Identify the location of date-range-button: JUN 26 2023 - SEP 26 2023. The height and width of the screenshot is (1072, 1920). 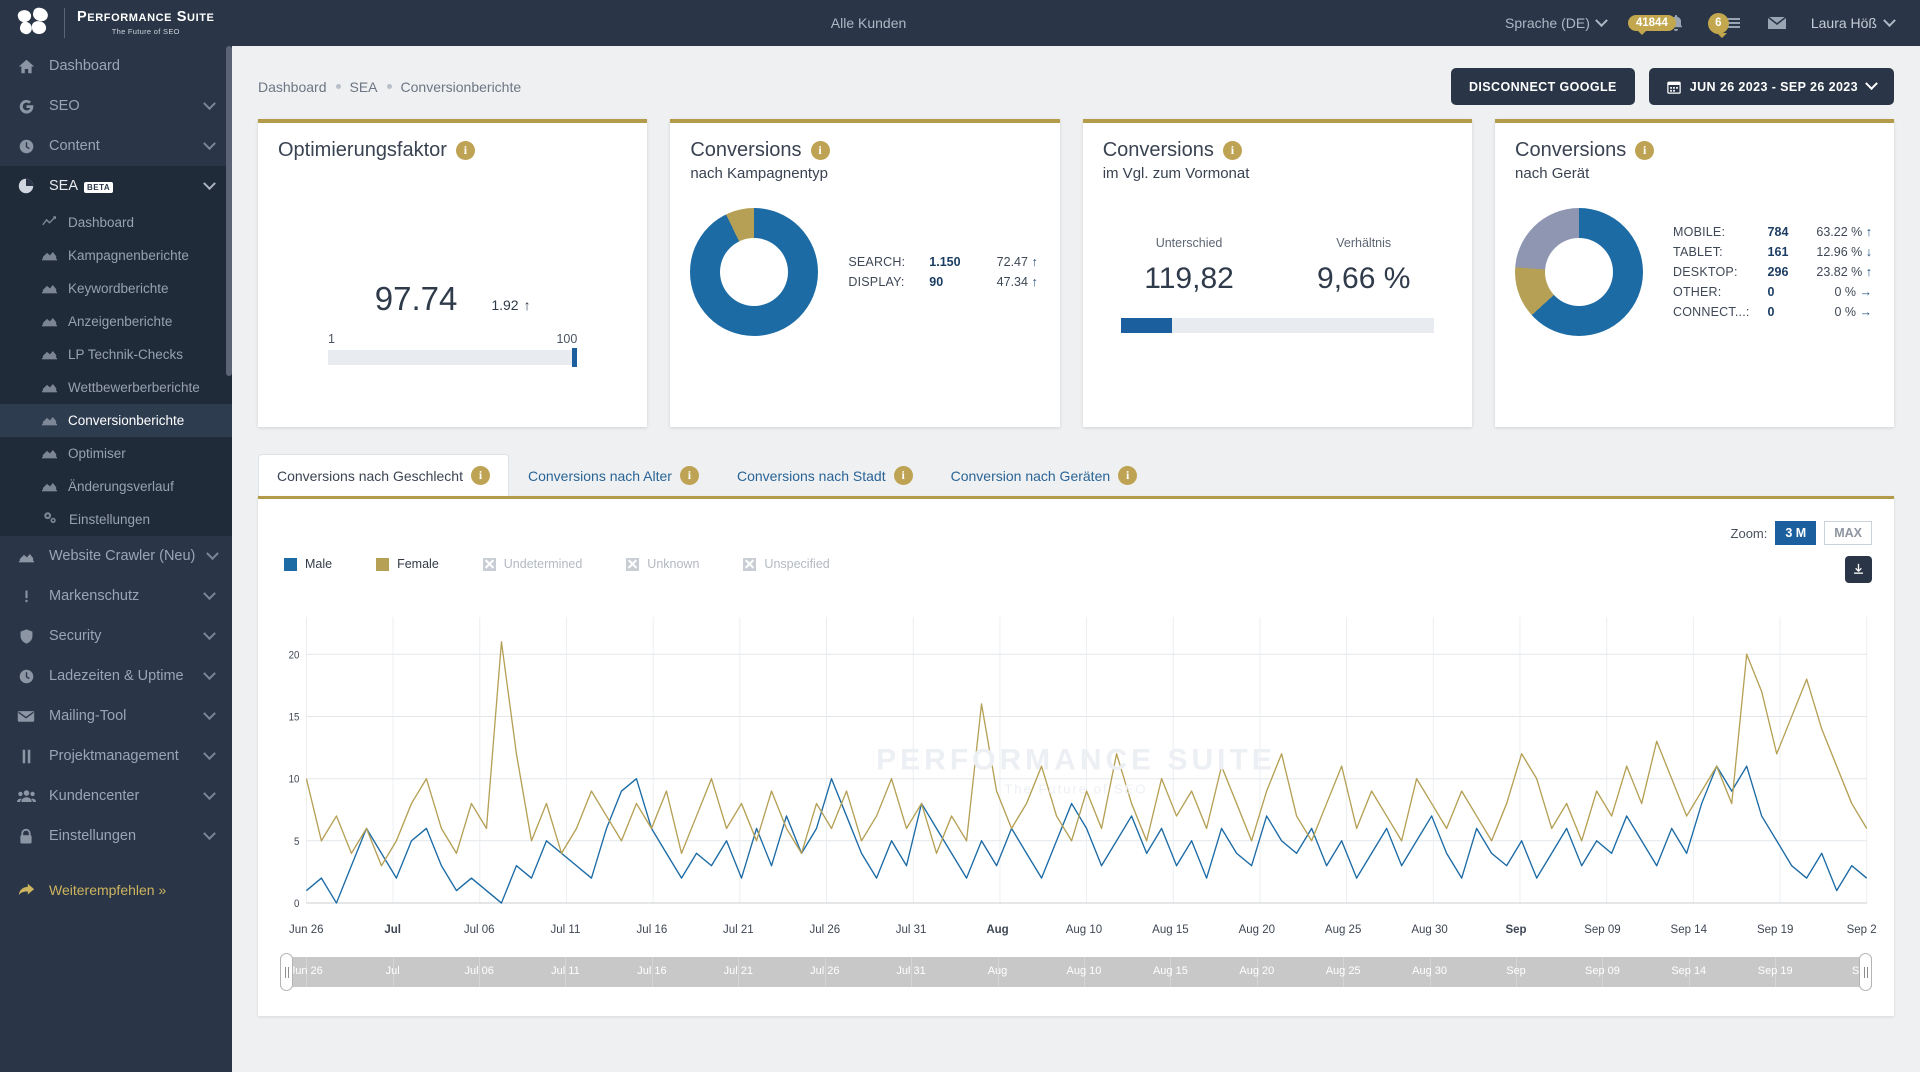
(1771, 86).